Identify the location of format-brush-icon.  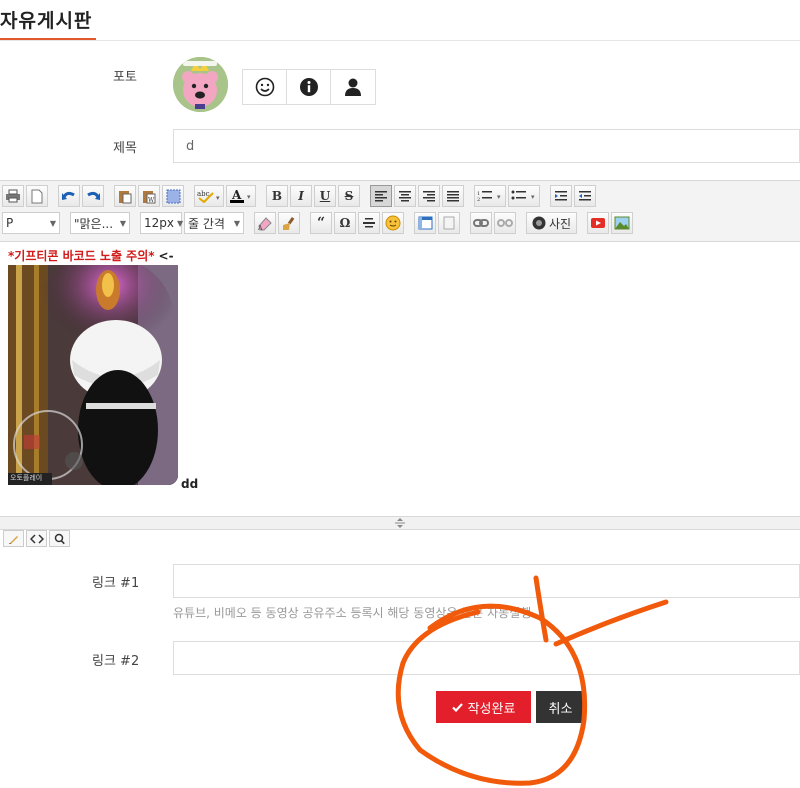
(289, 223).